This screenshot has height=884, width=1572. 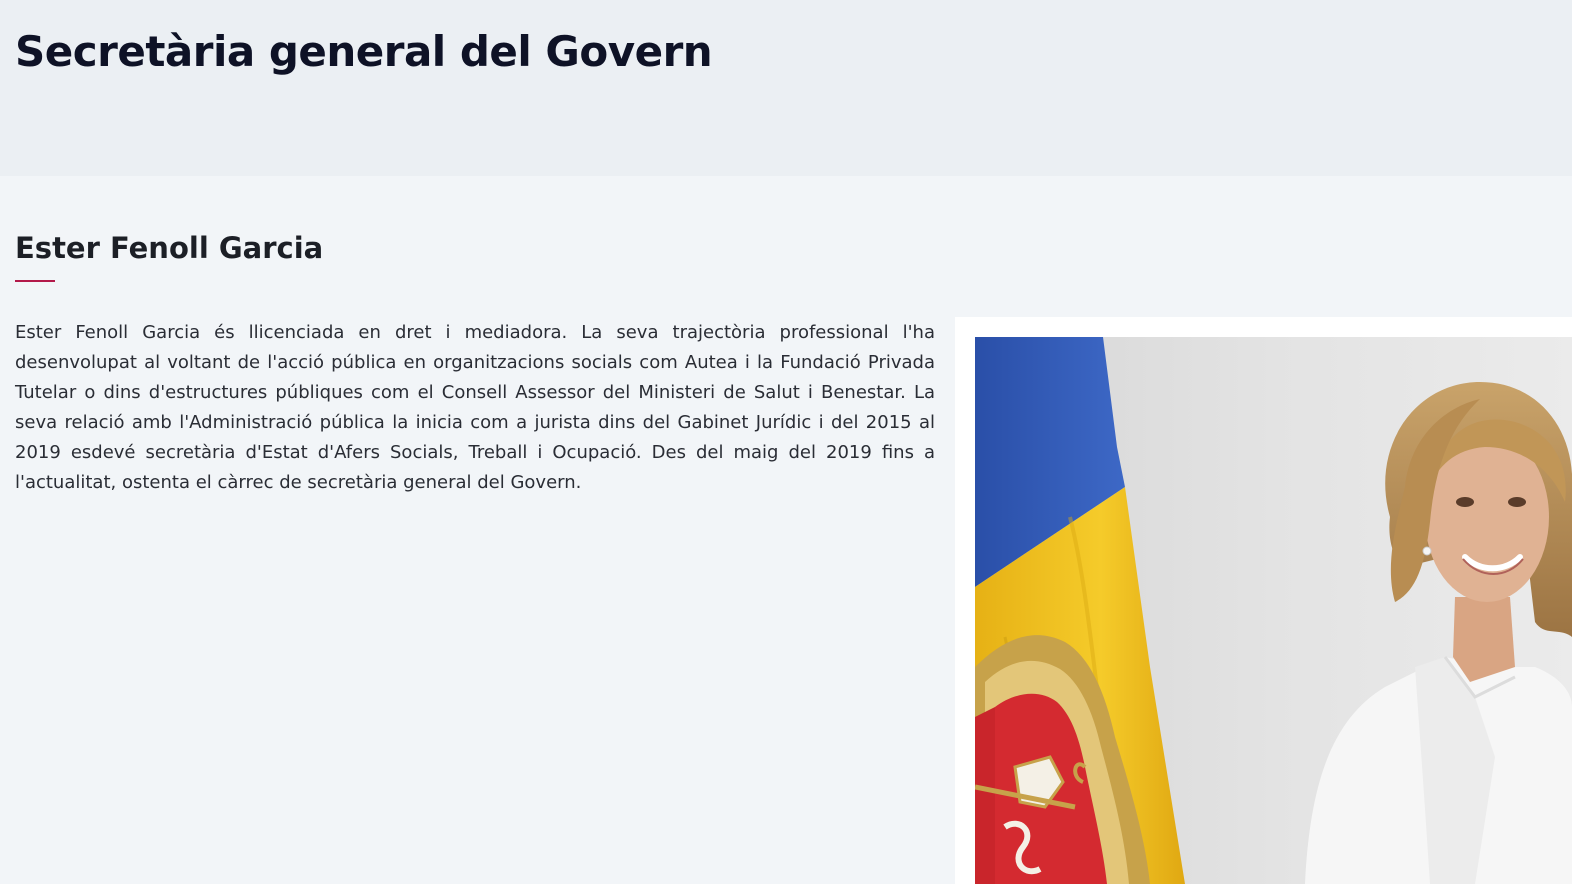 What do you see at coordinates (35, 281) in the screenshot?
I see `name-underline-divider` at bounding box center [35, 281].